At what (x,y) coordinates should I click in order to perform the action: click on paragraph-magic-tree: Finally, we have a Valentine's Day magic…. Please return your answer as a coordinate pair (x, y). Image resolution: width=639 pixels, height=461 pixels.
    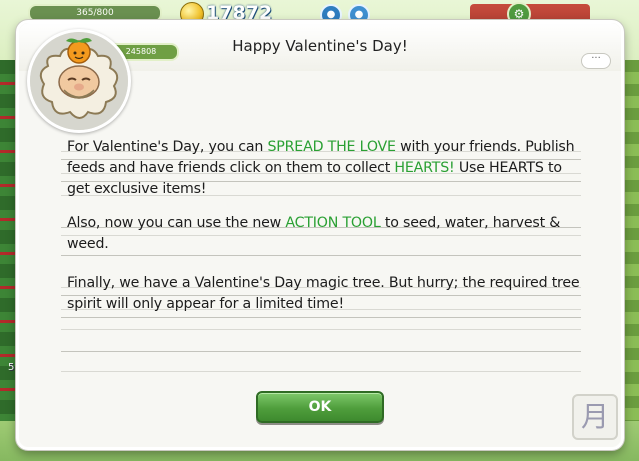
    Looking at the image, I should click on (327, 294).